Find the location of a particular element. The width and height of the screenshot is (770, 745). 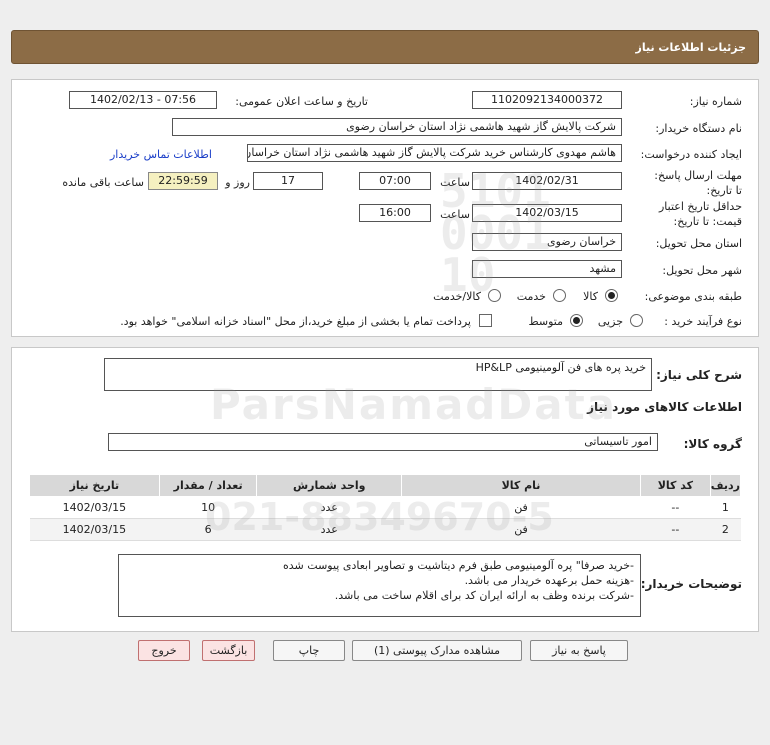

buyer-org-label: نام دستگاه خریدار: is located at coordinates (698, 128).